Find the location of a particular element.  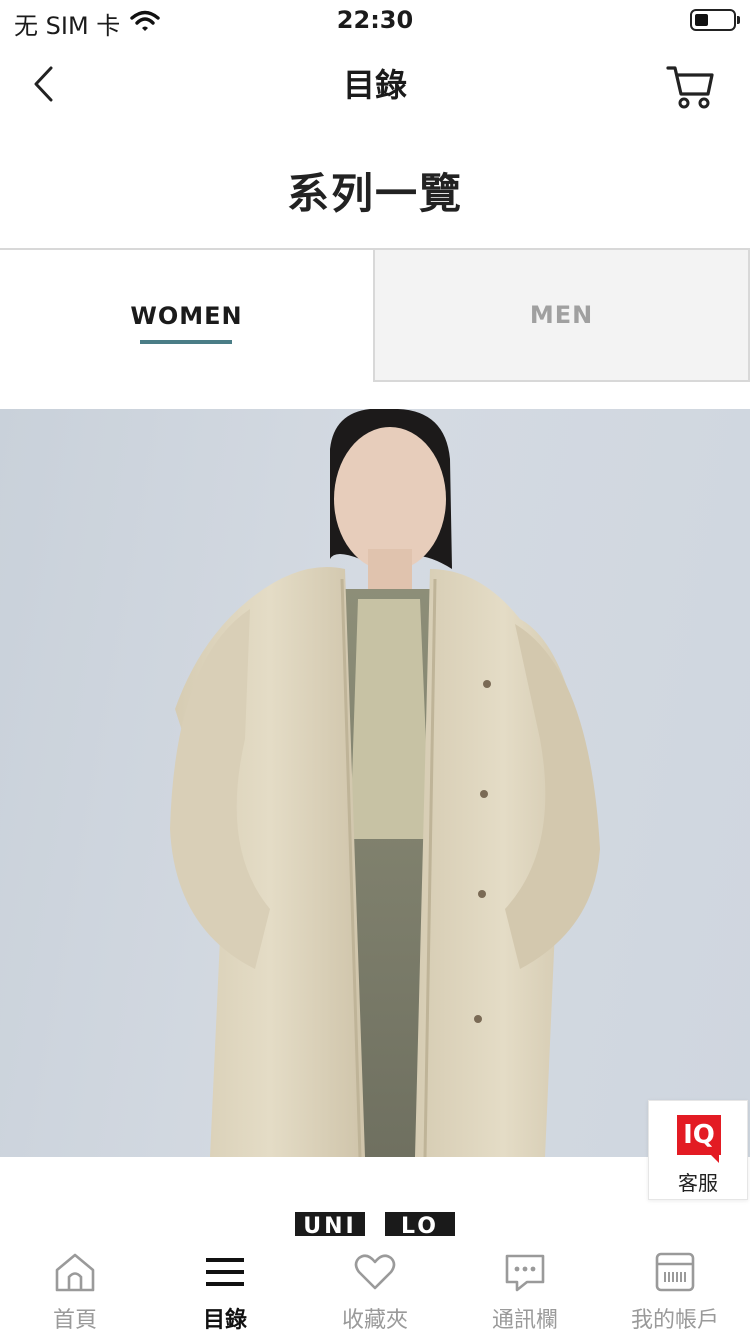

tab-women: WOMEN is located at coordinates (186, 316).